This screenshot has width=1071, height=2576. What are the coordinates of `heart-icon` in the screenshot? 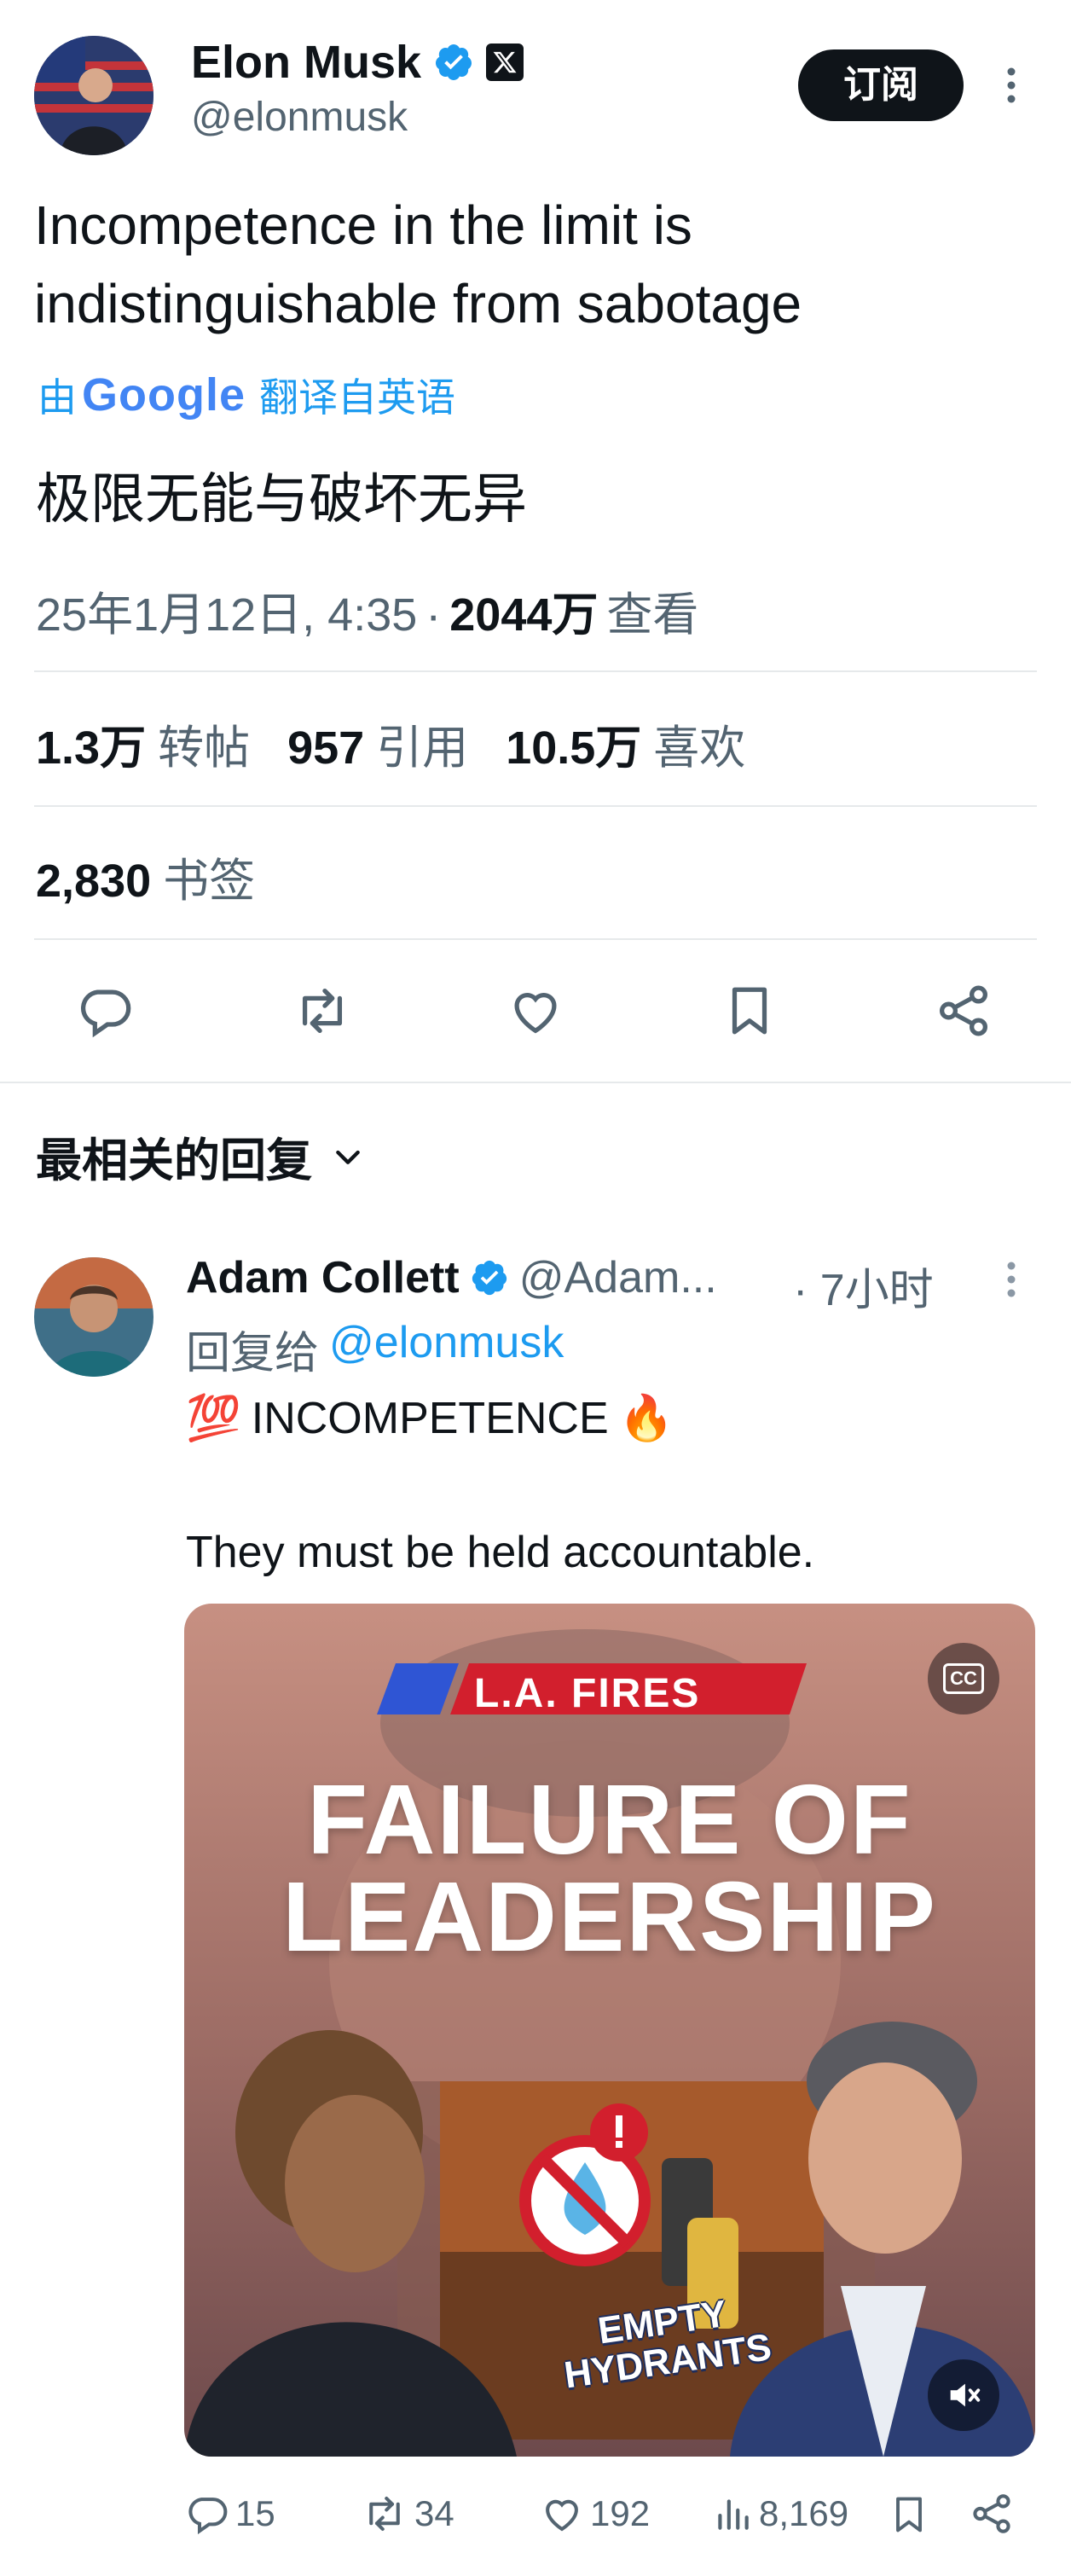 It's located at (562, 2515).